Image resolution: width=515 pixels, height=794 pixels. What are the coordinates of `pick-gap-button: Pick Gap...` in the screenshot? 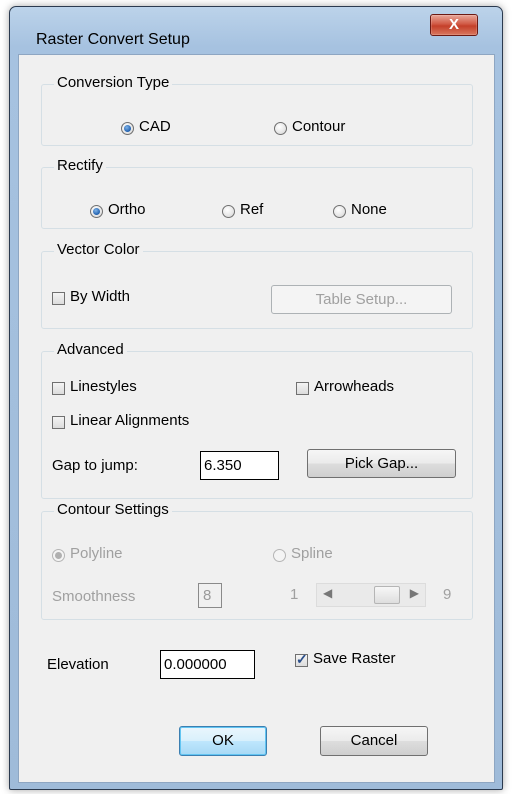 It's located at (381, 463).